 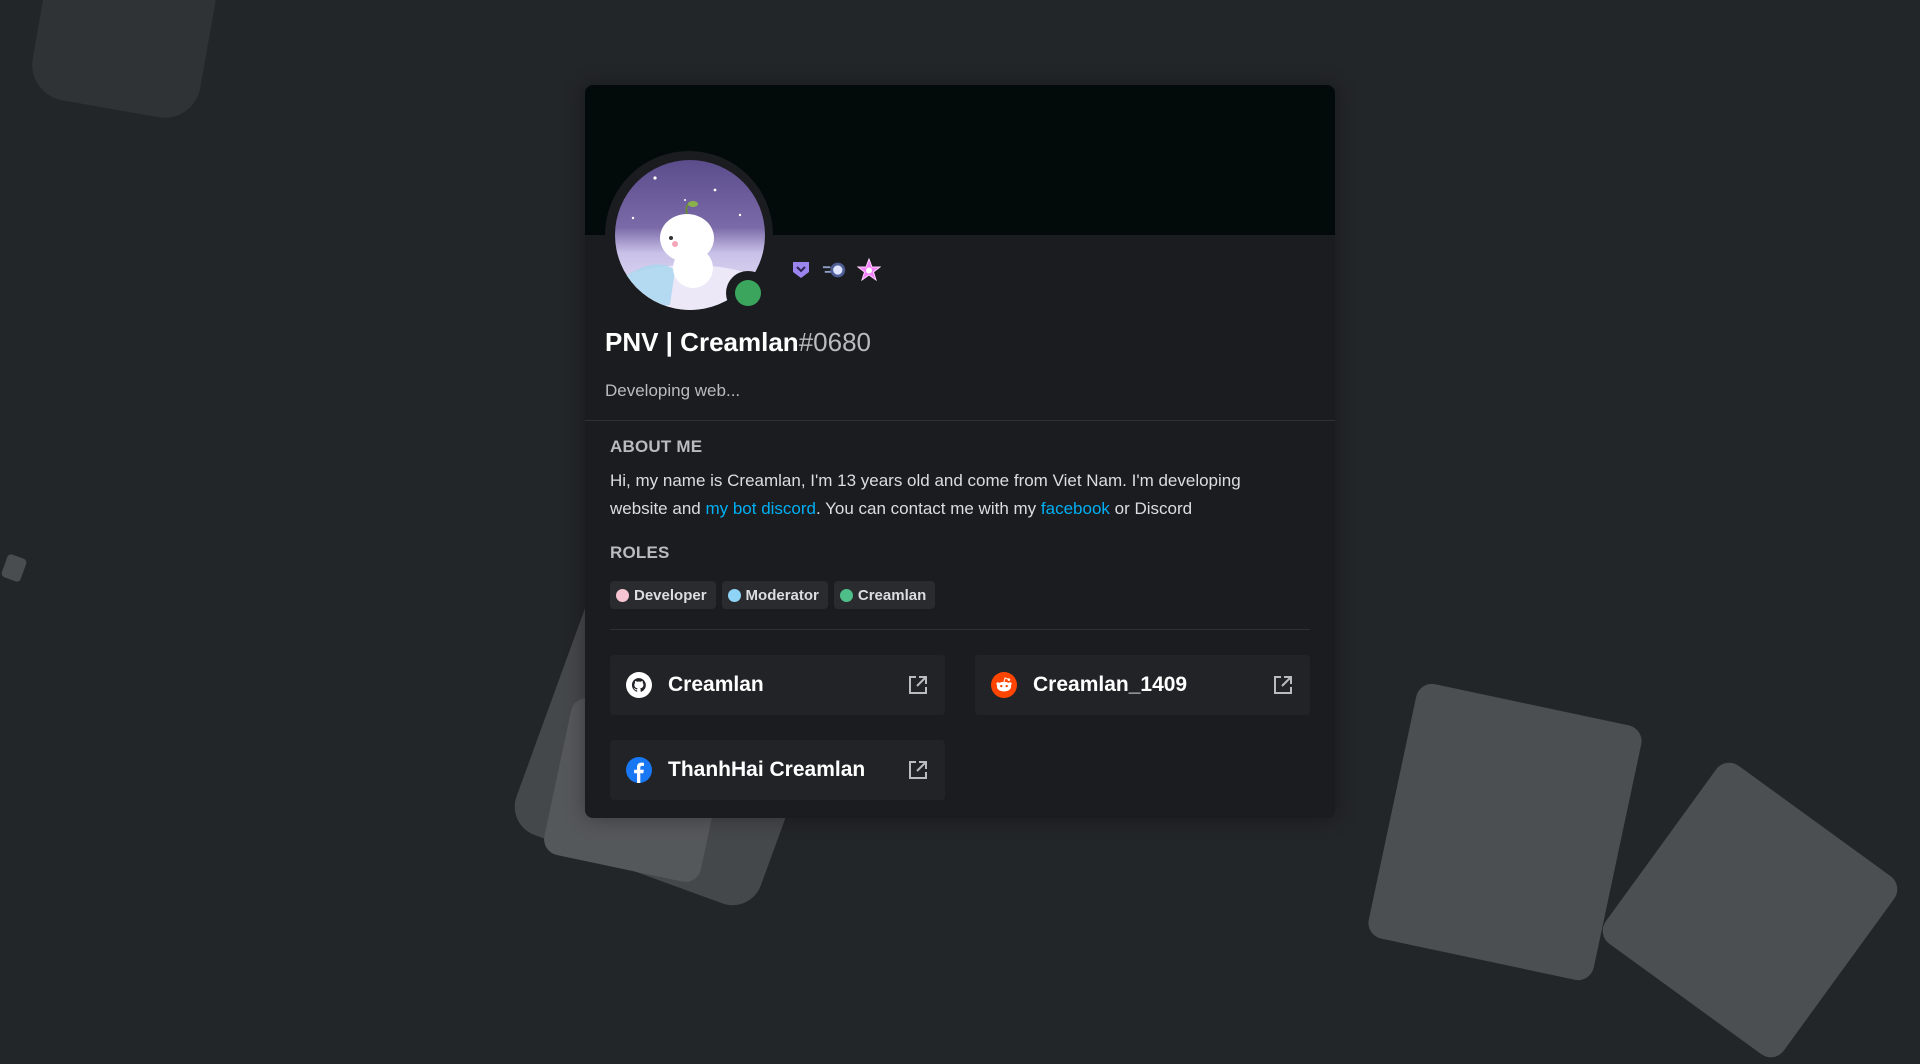 What do you see at coordinates (639, 685) in the screenshot?
I see `github-icon` at bounding box center [639, 685].